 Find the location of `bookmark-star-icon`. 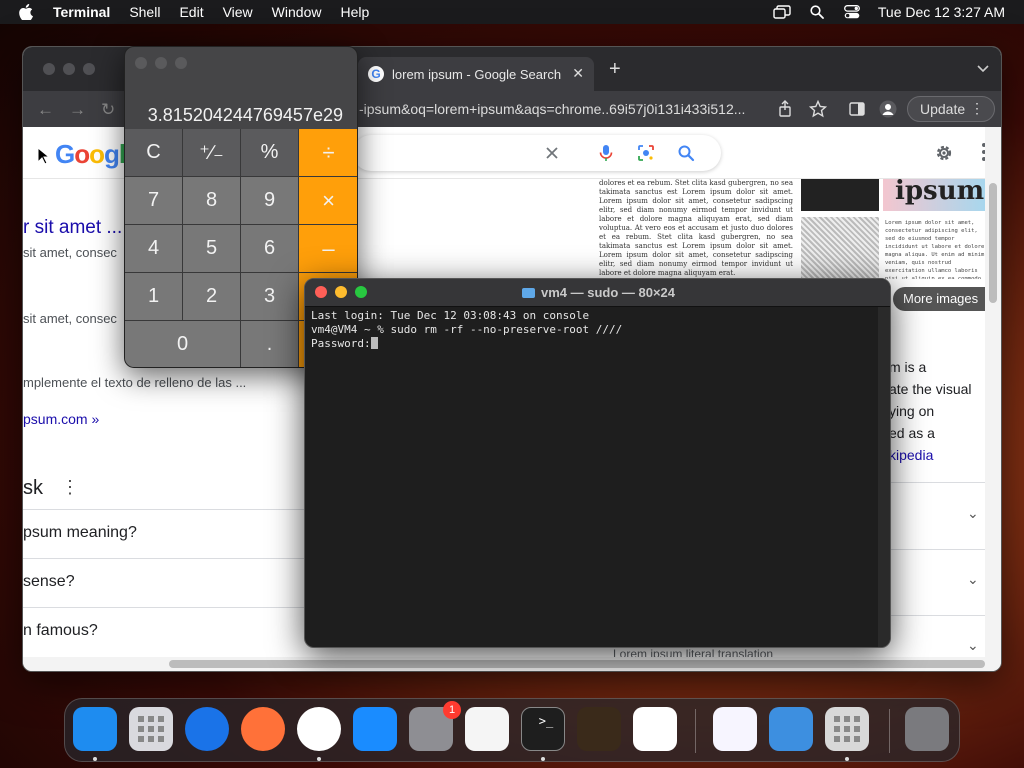

bookmark-star-icon is located at coordinates (818, 109).